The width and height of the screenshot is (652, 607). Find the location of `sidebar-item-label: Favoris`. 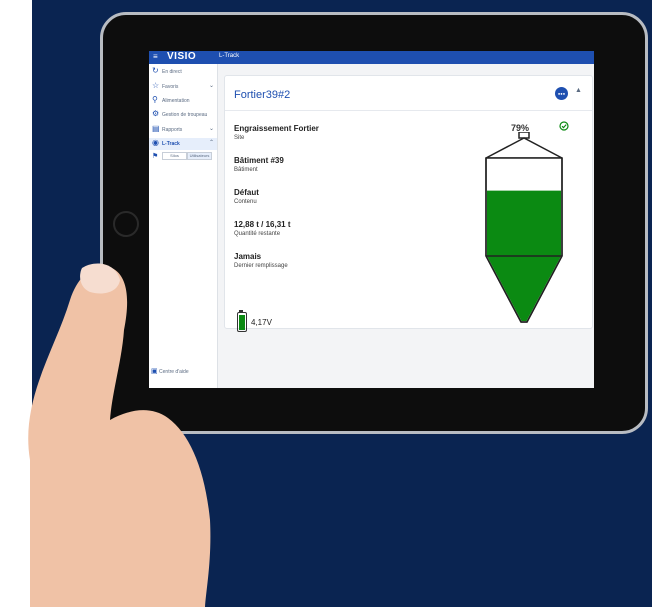

sidebar-item-label: Favoris is located at coordinates (170, 87).